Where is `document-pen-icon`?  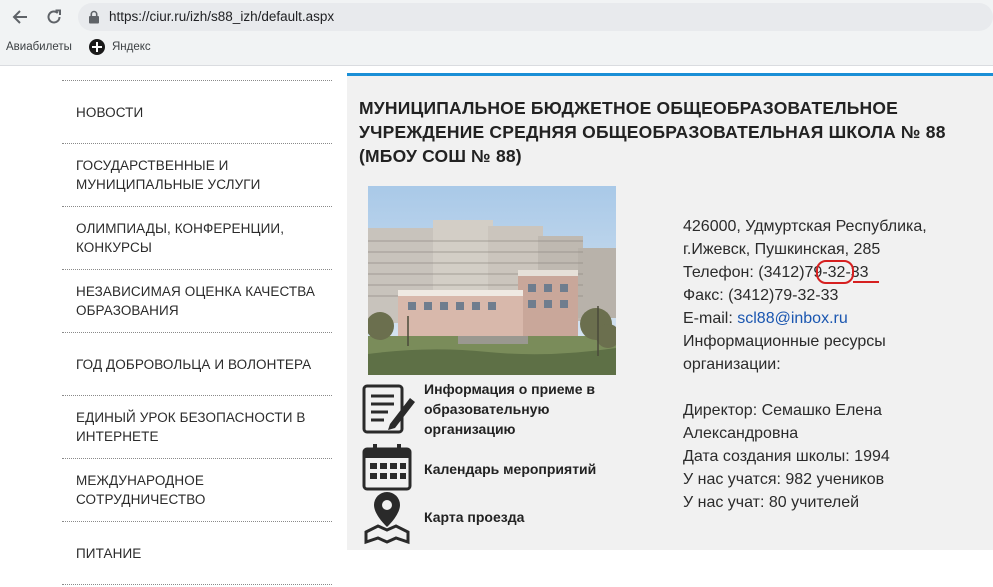
document-pen-icon is located at coordinates (389, 409).